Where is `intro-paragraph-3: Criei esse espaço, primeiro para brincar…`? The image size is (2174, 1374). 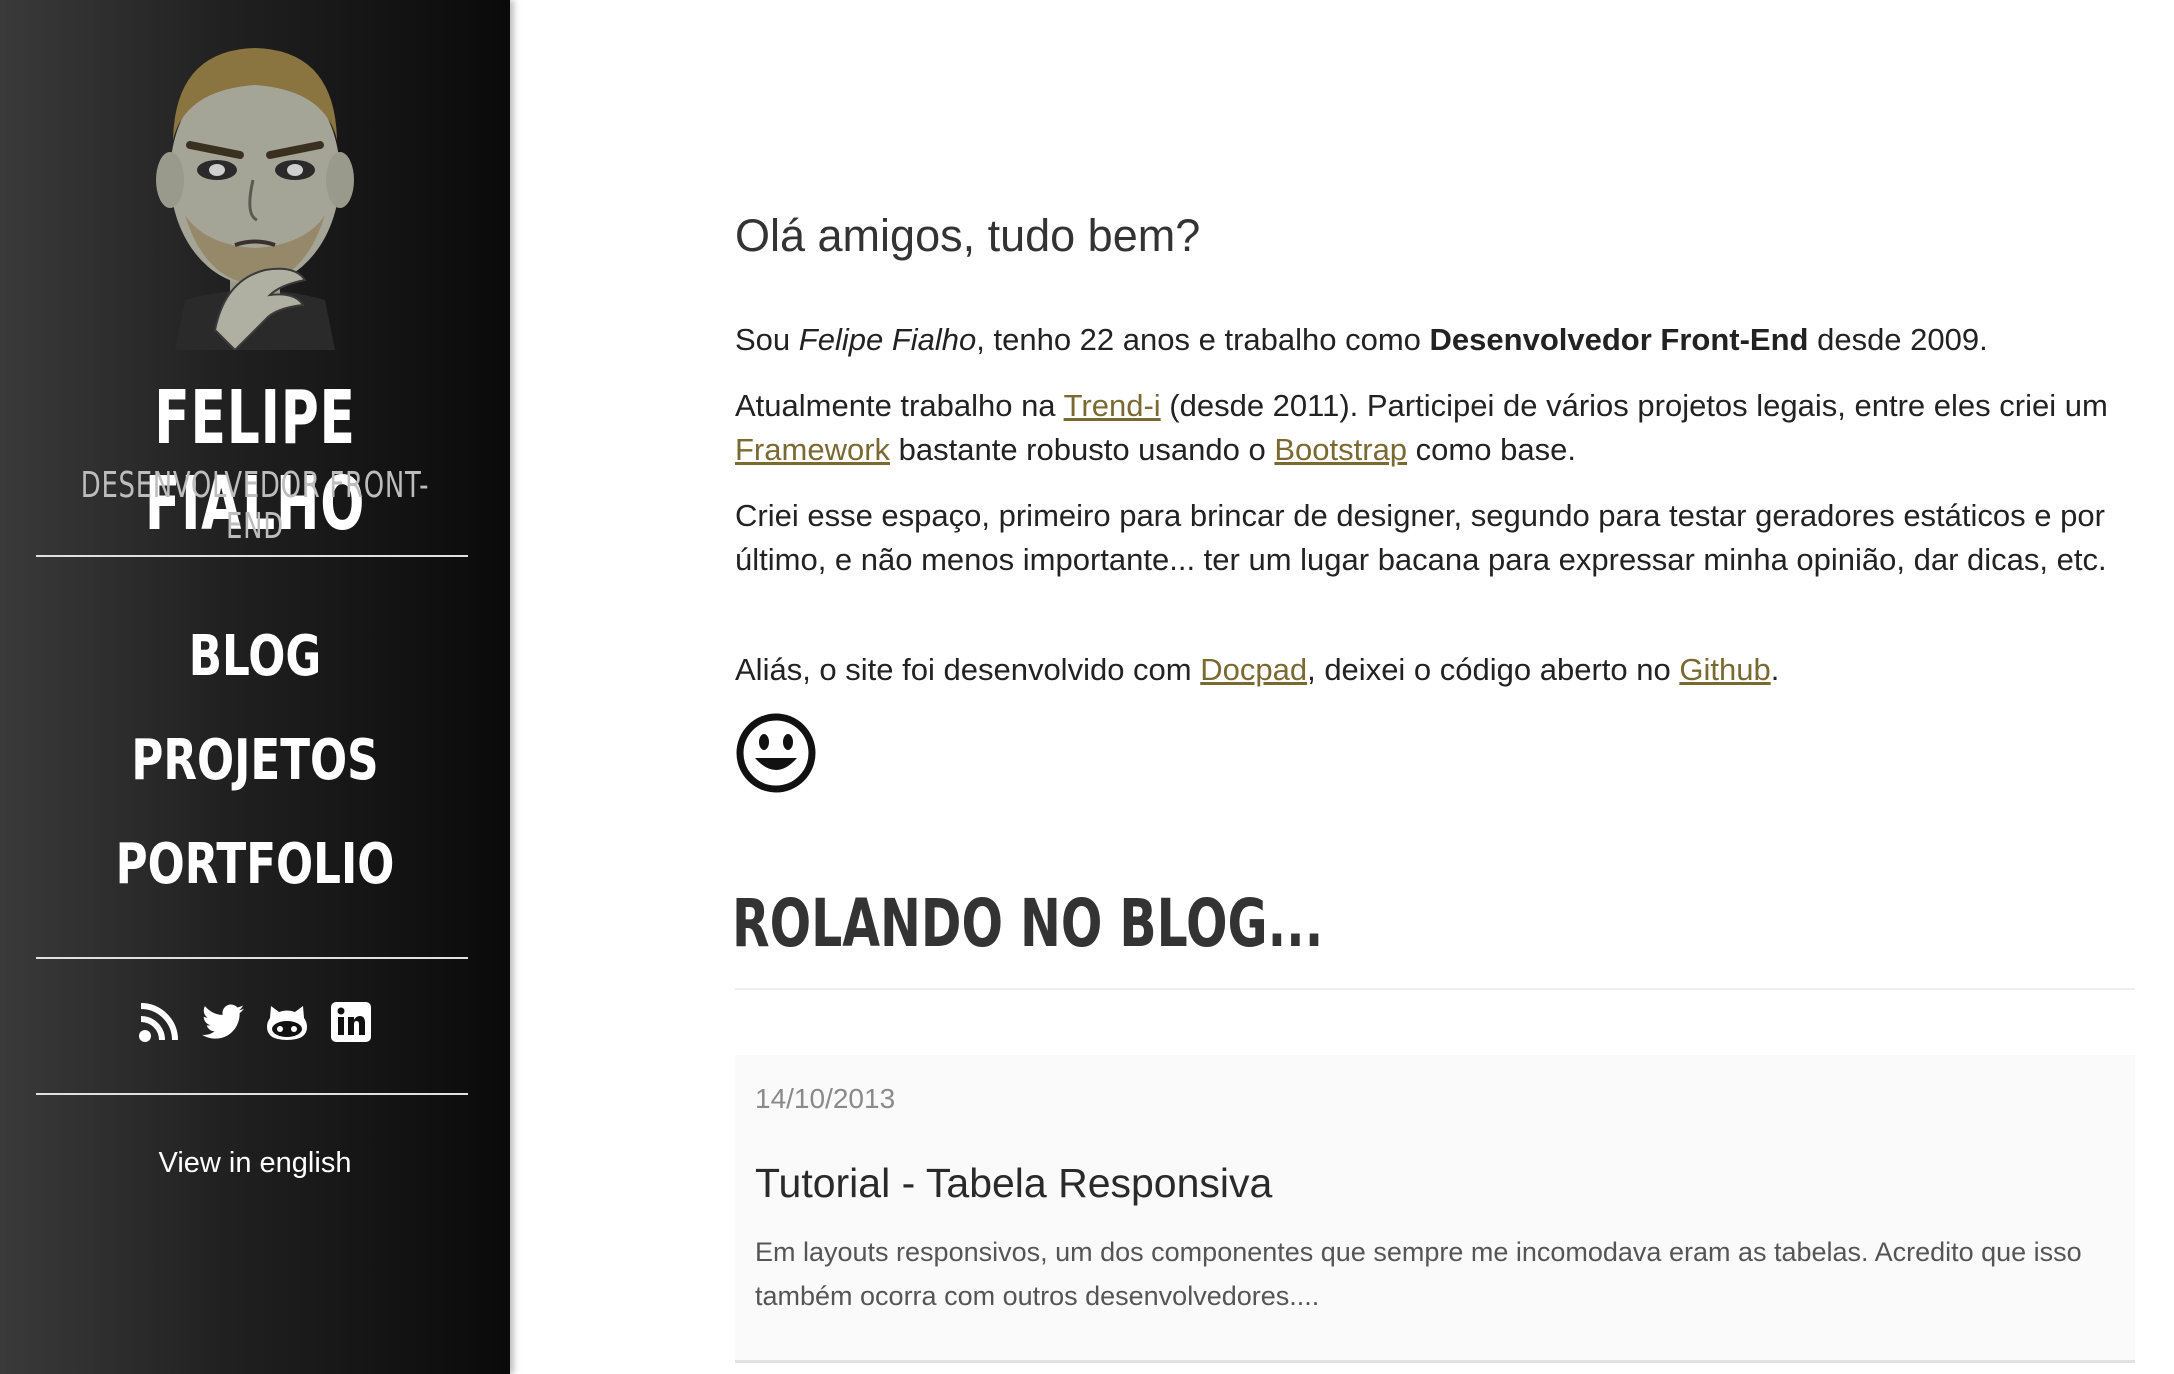 intro-paragraph-3: Criei esse espaço, primeiro para brincar… is located at coordinates (1421, 537).